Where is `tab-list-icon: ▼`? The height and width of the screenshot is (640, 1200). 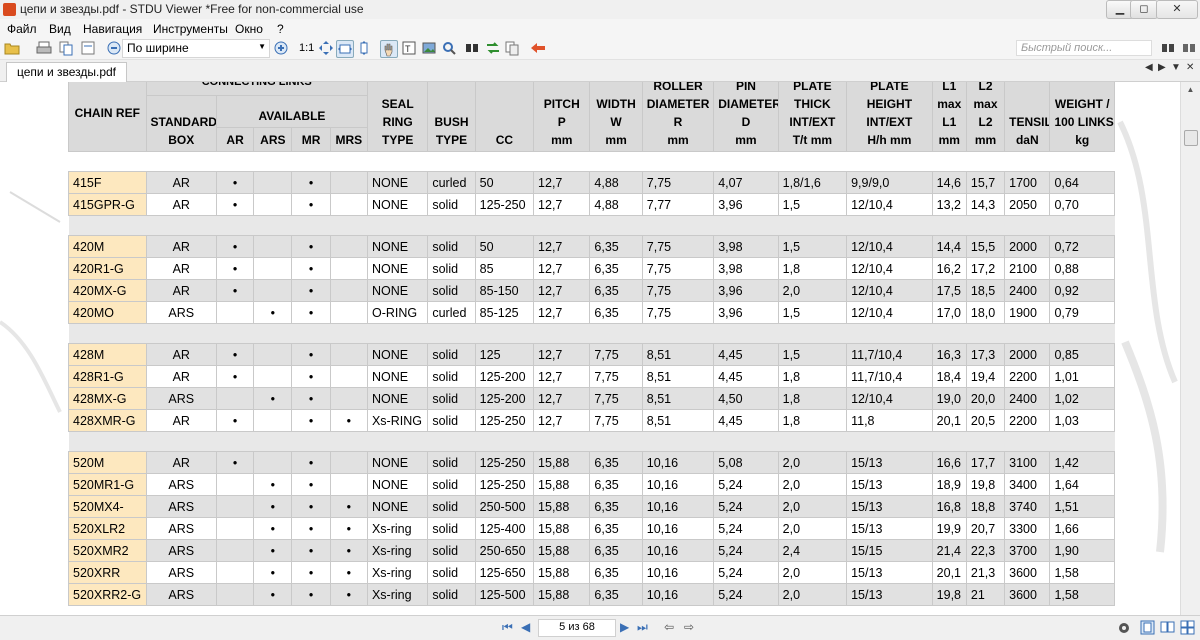 tab-list-icon: ▼ is located at coordinates (1176, 67).